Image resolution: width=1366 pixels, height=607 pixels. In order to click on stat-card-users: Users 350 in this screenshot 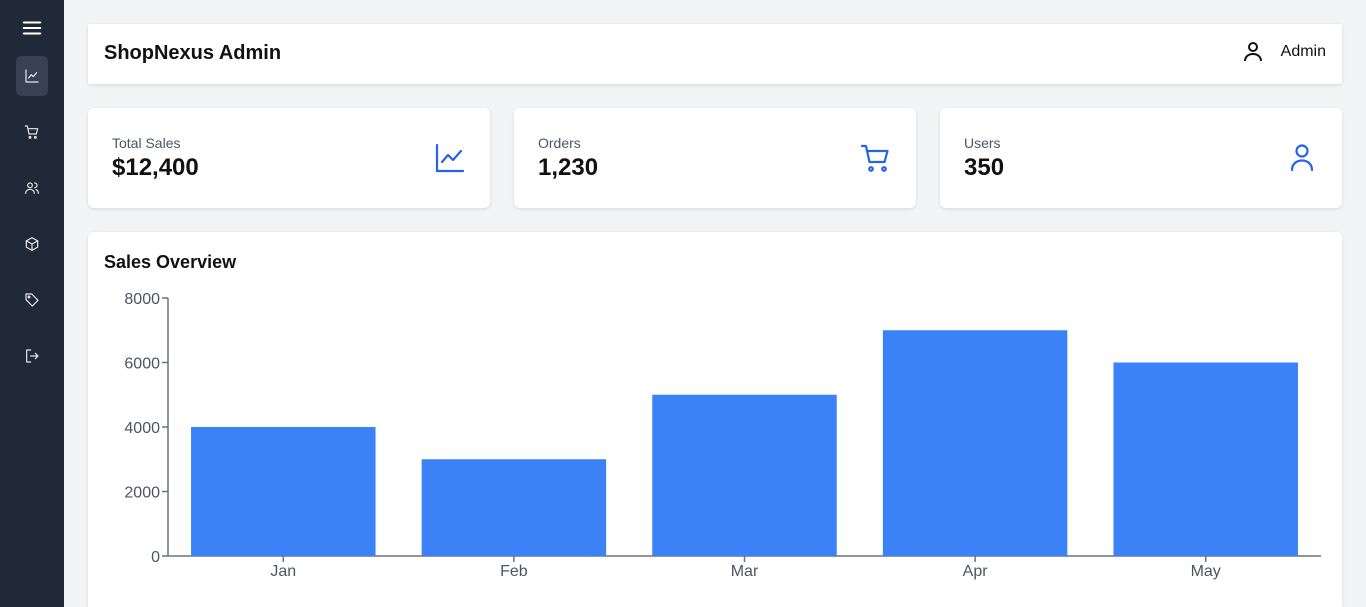, I will do `click(1141, 158)`.